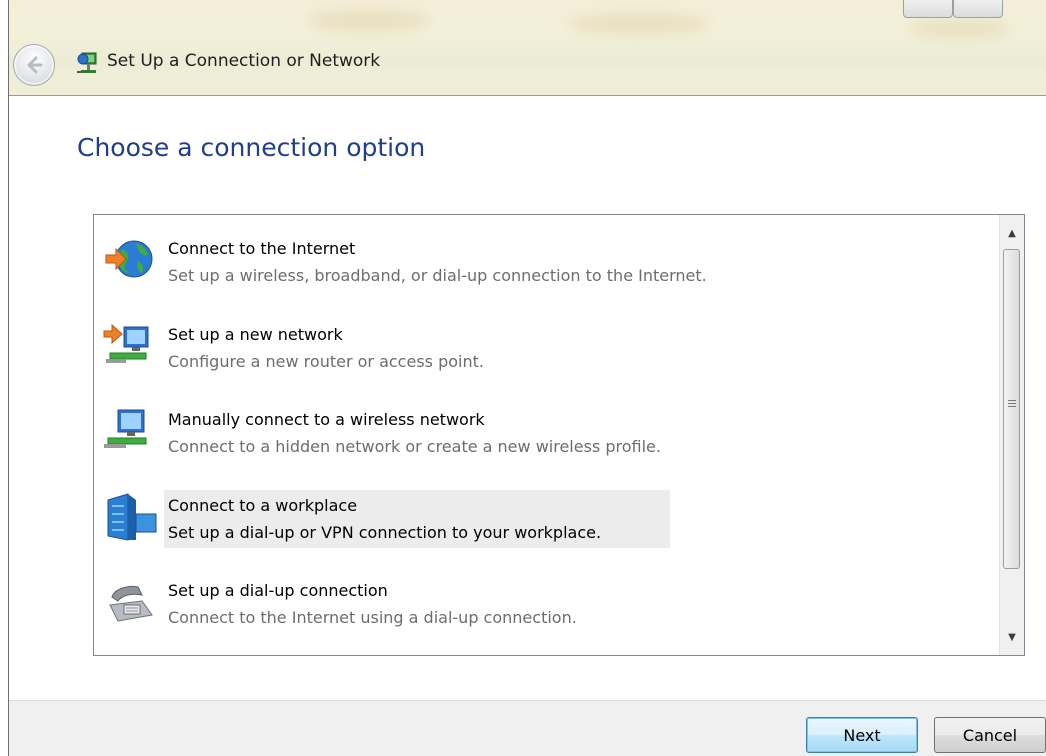 This screenshot has height=756, width=1046. What do you see at coordinates (255, 334) in the screenshot?
I see `option-label: Set up a new network` at bounding box center [255, 334].